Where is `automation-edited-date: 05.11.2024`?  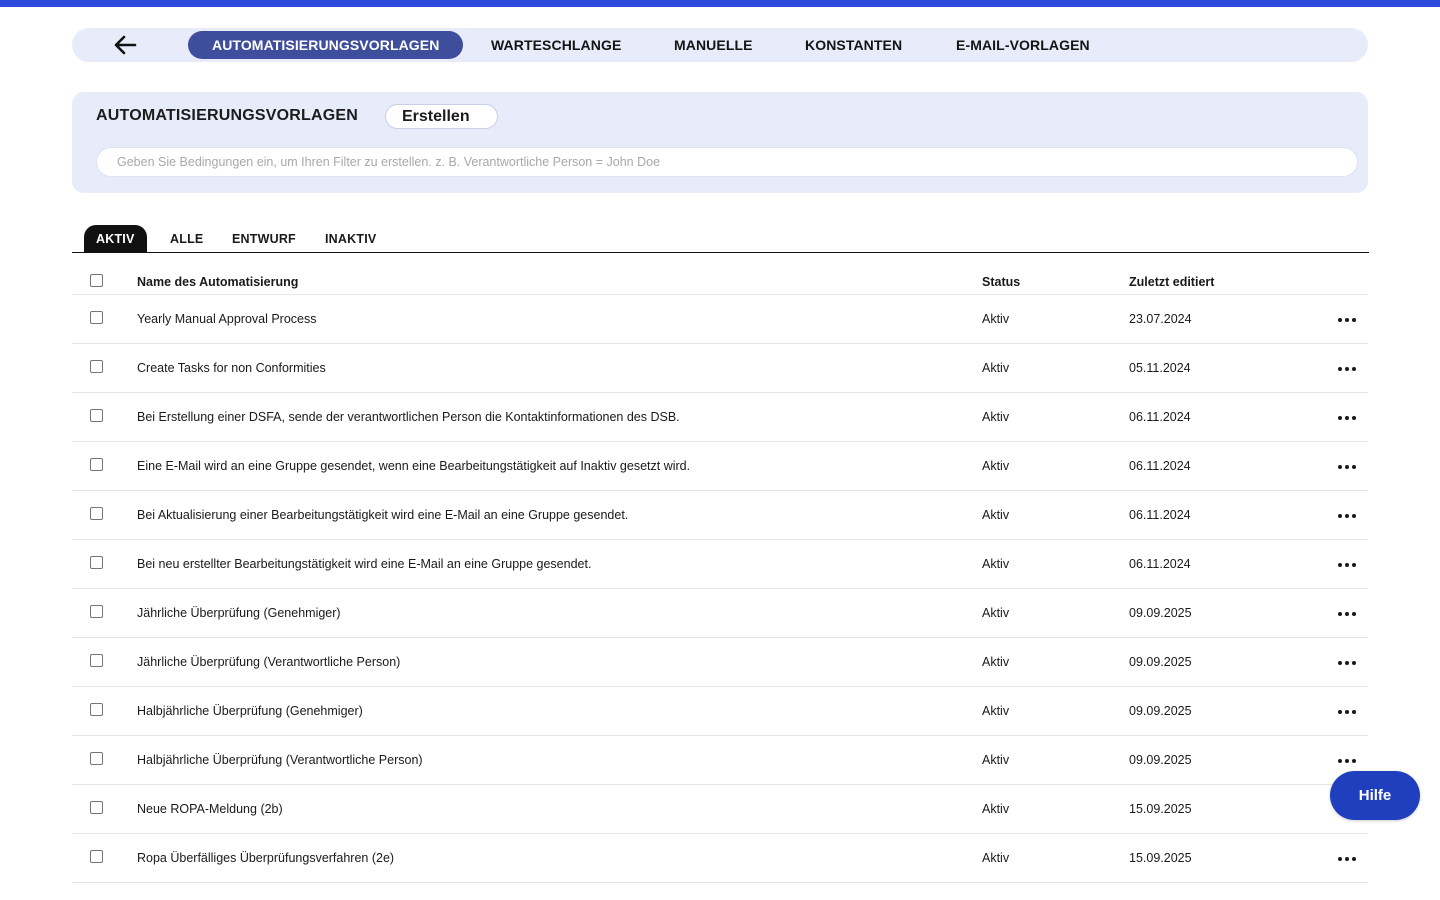 automation-edited-date: 05.11.2024 is located at coordinates (1160, 368).